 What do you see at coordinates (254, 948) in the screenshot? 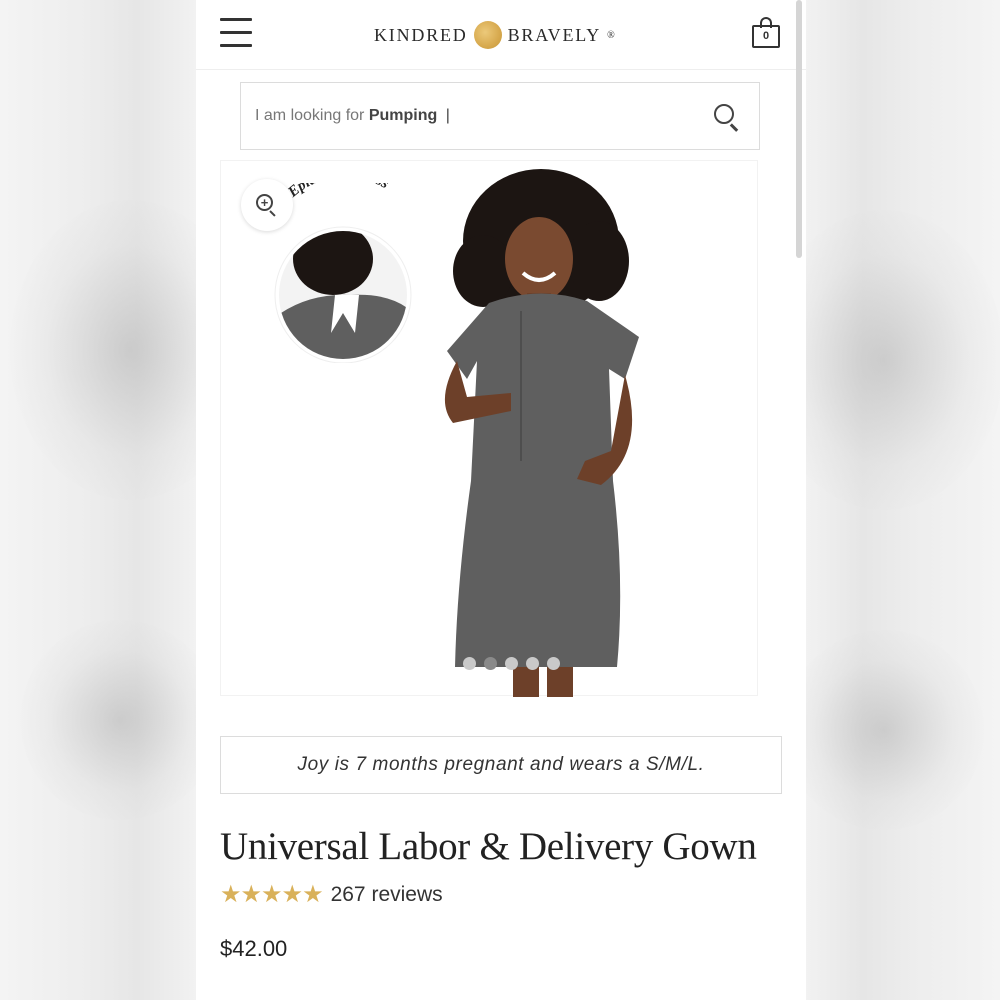
I see `product-price: $42.00` at bounding box center [254, 948].